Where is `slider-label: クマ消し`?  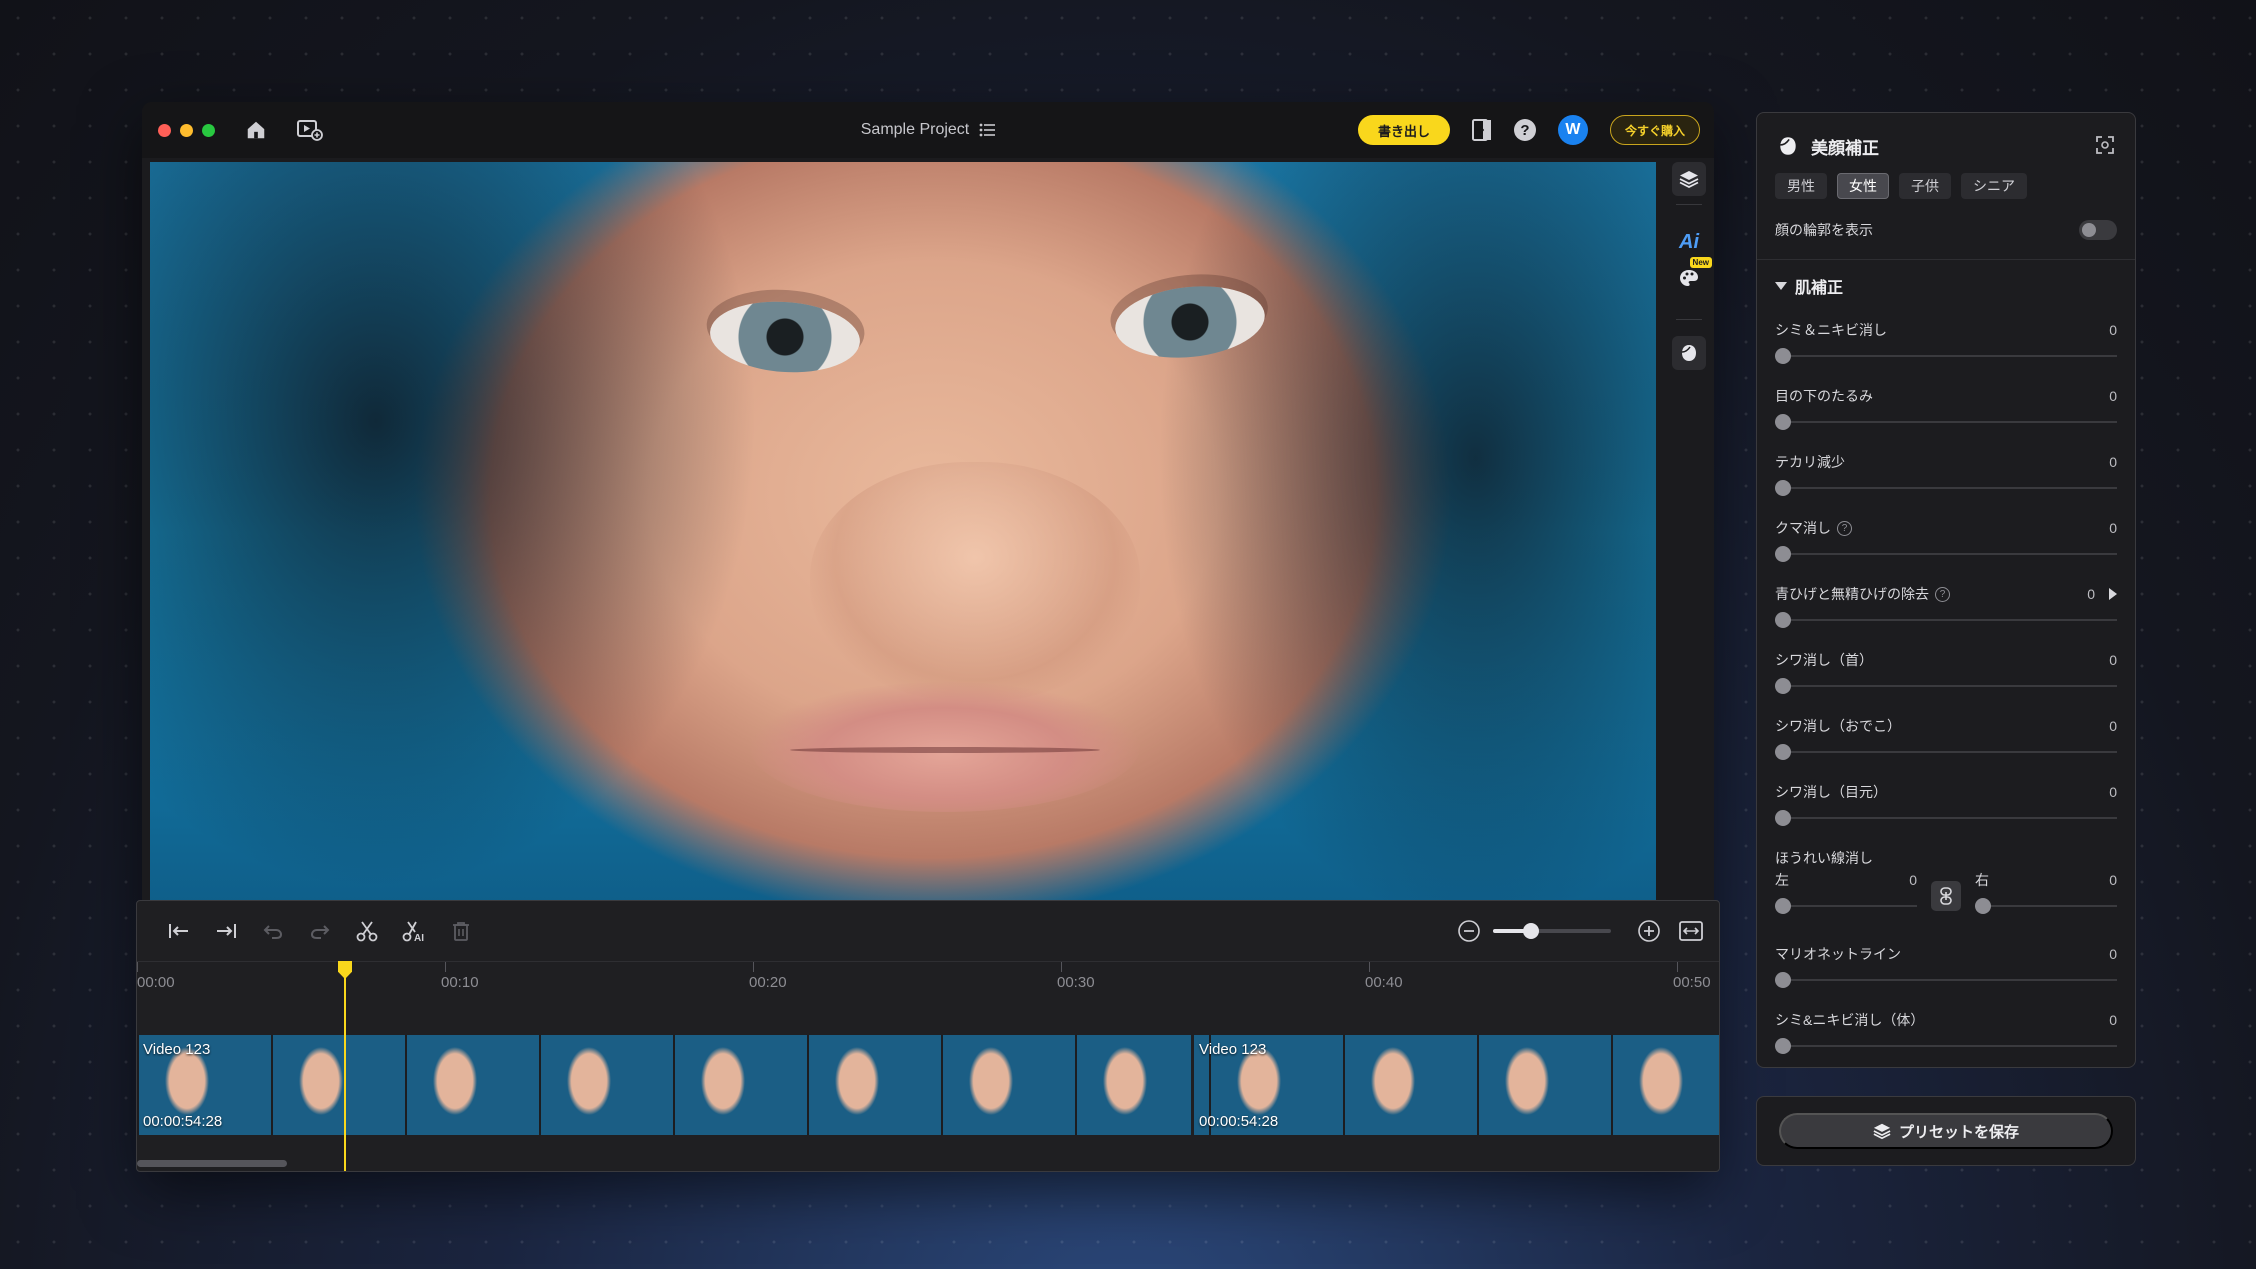 slider-label: クマ消し is located at coordinates (1803, 528).